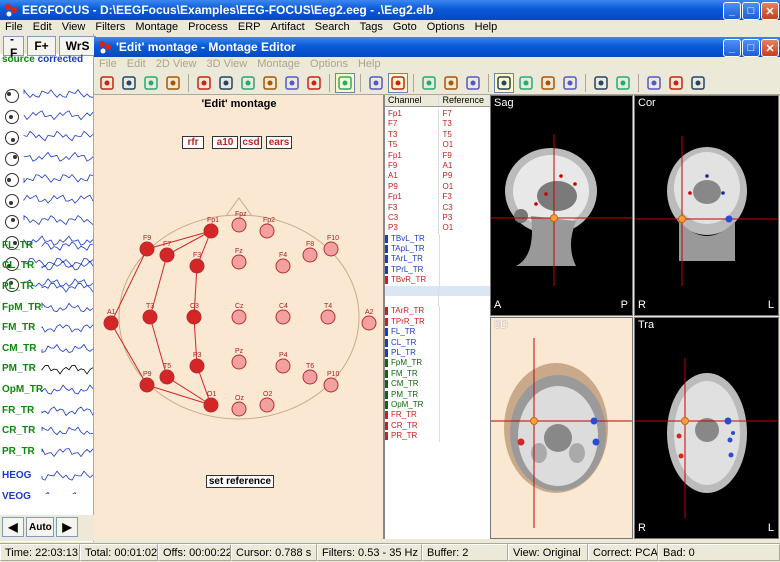 This screenshot has width=780, height=562. Describe the element at coordinates (429, 83) in the screenshot. I see `head-a-icon` at that location.